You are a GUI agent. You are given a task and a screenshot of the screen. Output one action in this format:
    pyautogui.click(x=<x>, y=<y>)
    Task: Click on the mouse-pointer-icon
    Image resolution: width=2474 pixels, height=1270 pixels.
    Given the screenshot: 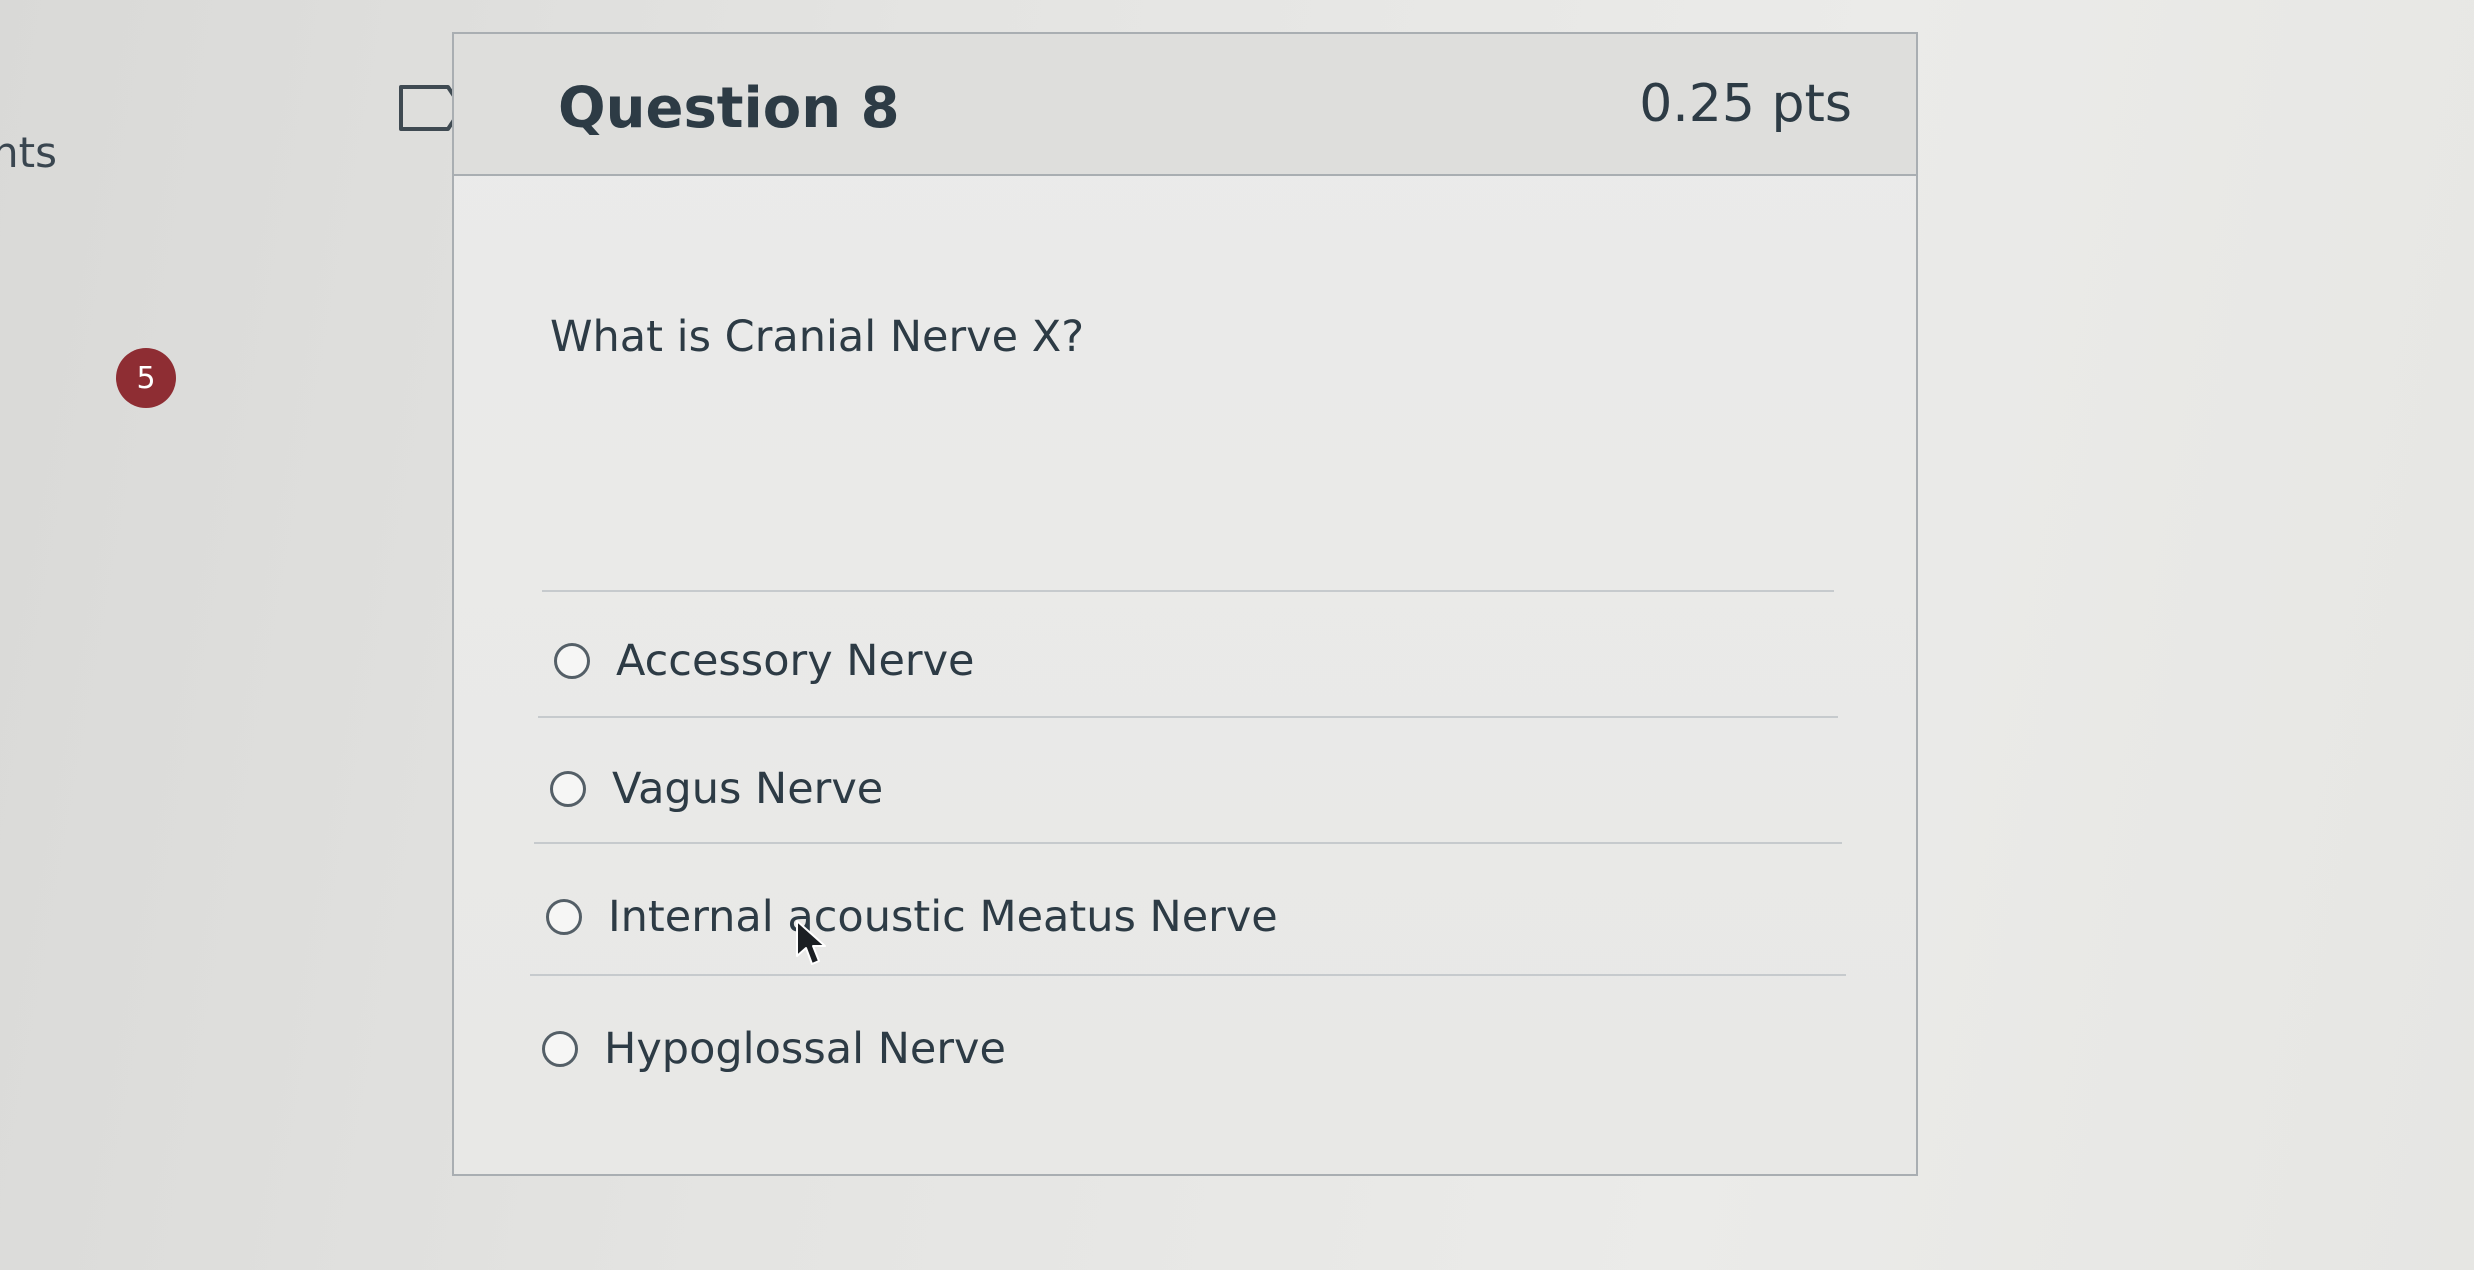 What is the action you would take?
    pyautogui.click(x=811, y=942)
    